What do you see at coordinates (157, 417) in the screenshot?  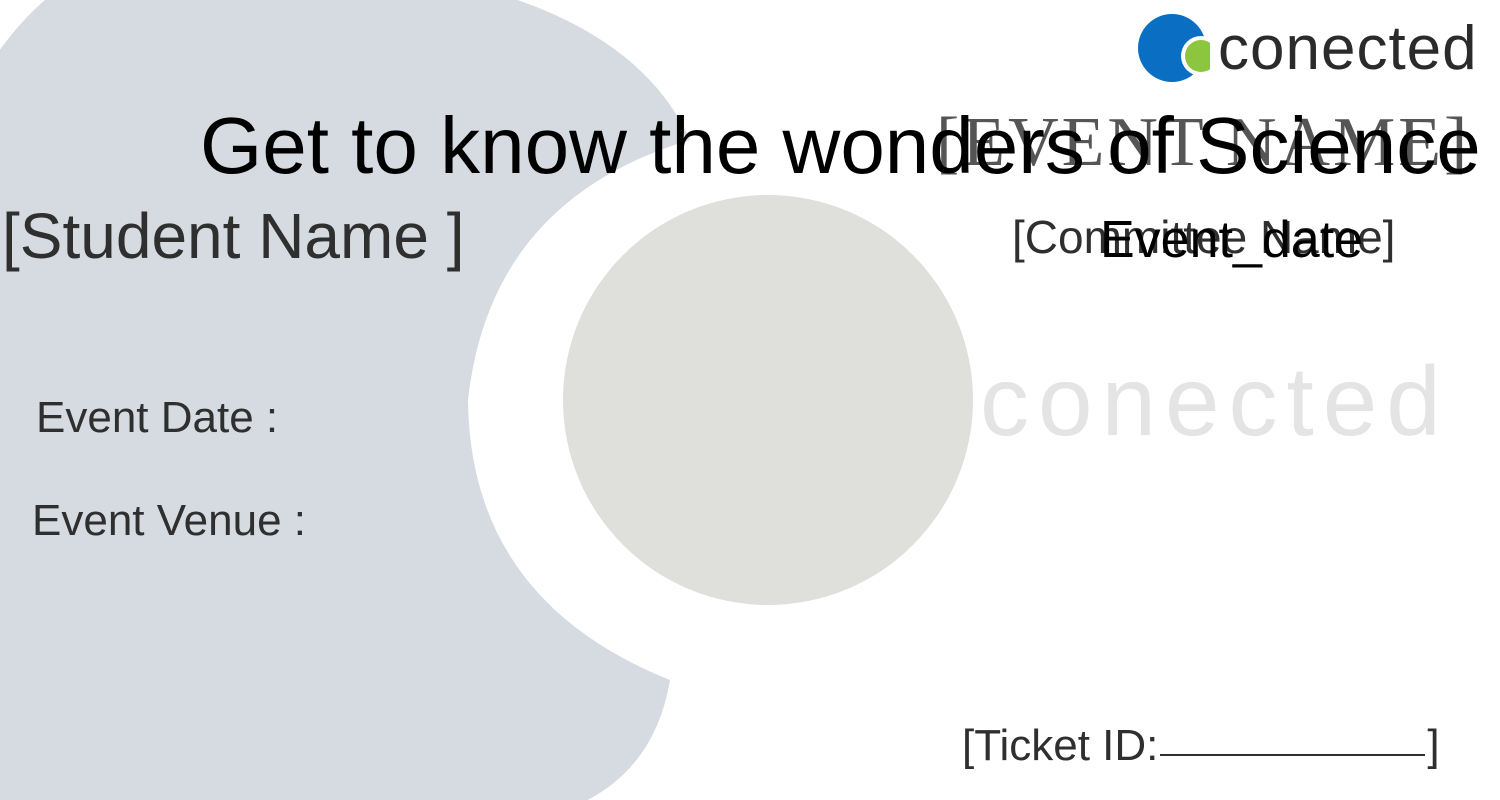 I see `event-date-label: Event Date :` at bounding box center [157, 417].